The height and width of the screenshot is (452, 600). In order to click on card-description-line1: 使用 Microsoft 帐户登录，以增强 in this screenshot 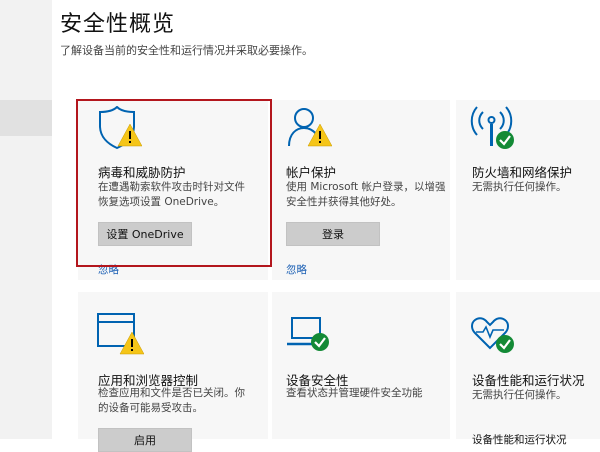, I will do `click(366, 187)`.